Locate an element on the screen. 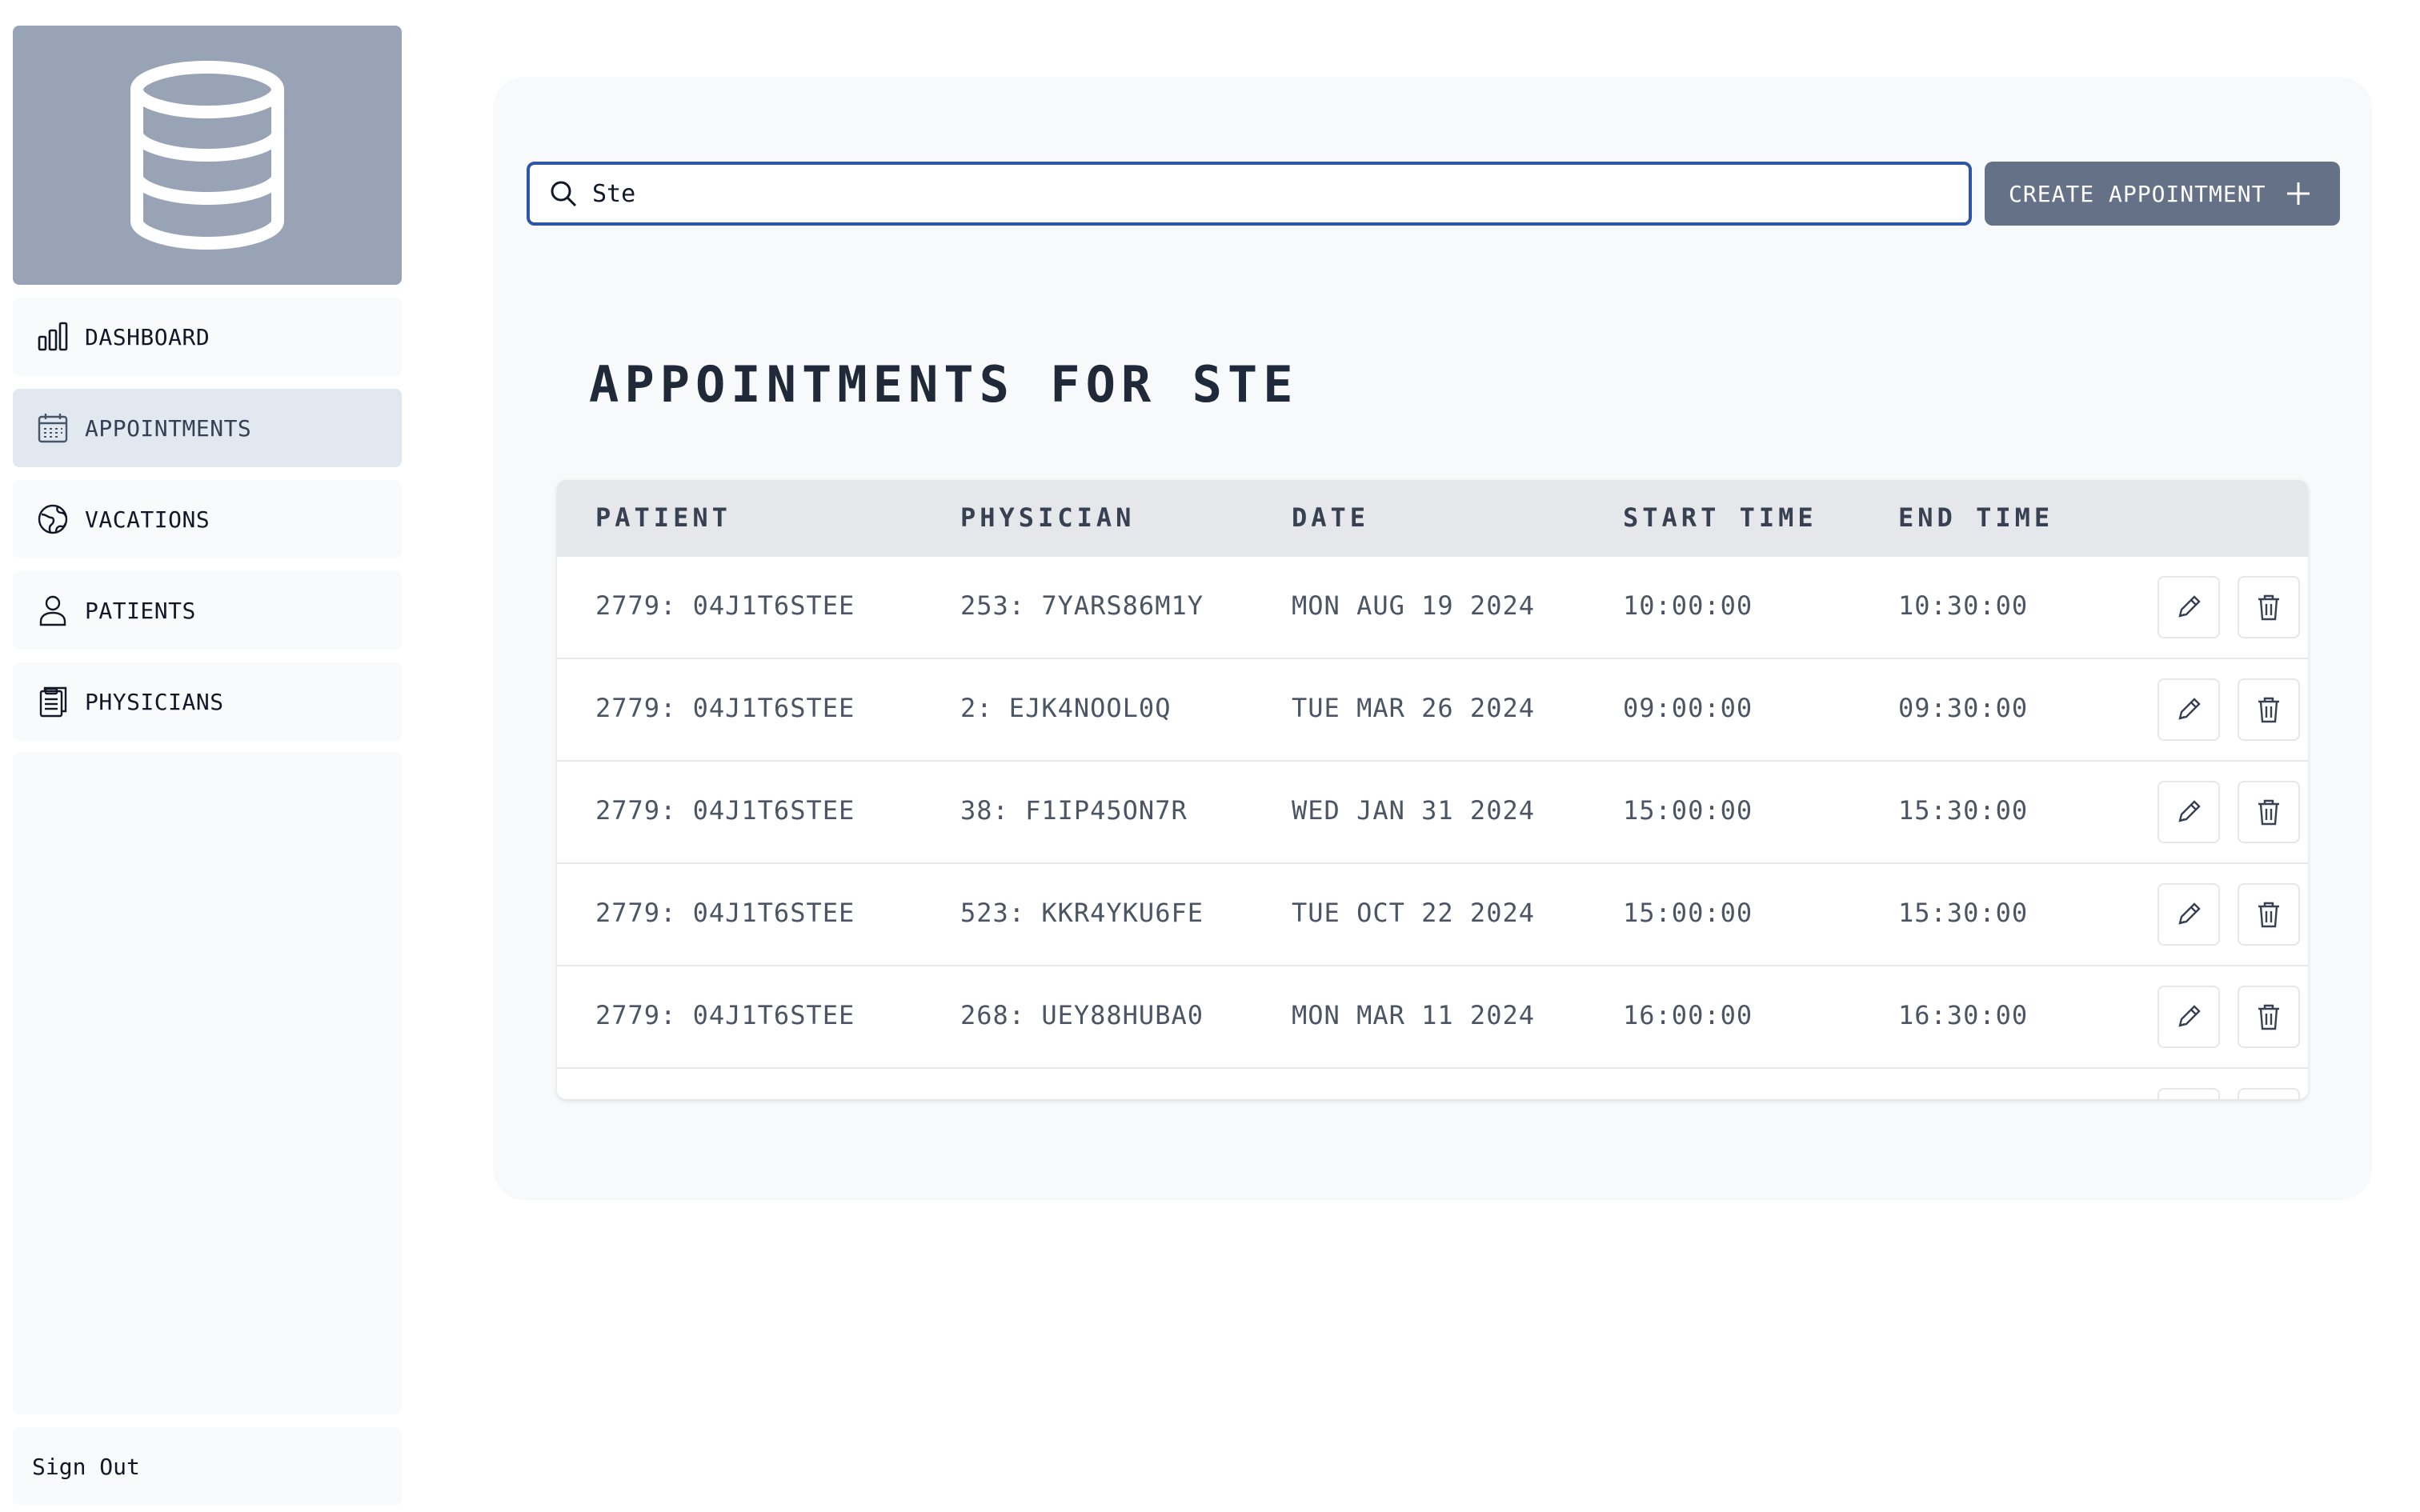 The width and height of the screenshot is (2420, 1512). page-title: APPOINTMENTS FOR STE is located at coordinates (944, 384).